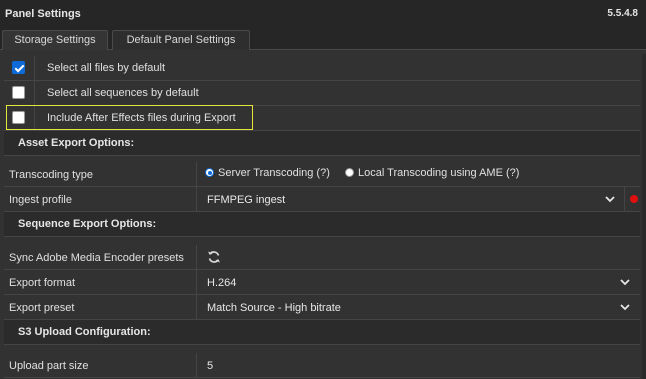  I want to click on checkbox-row-select-all-sequences: Select all sequences by default, so click(322, 93).